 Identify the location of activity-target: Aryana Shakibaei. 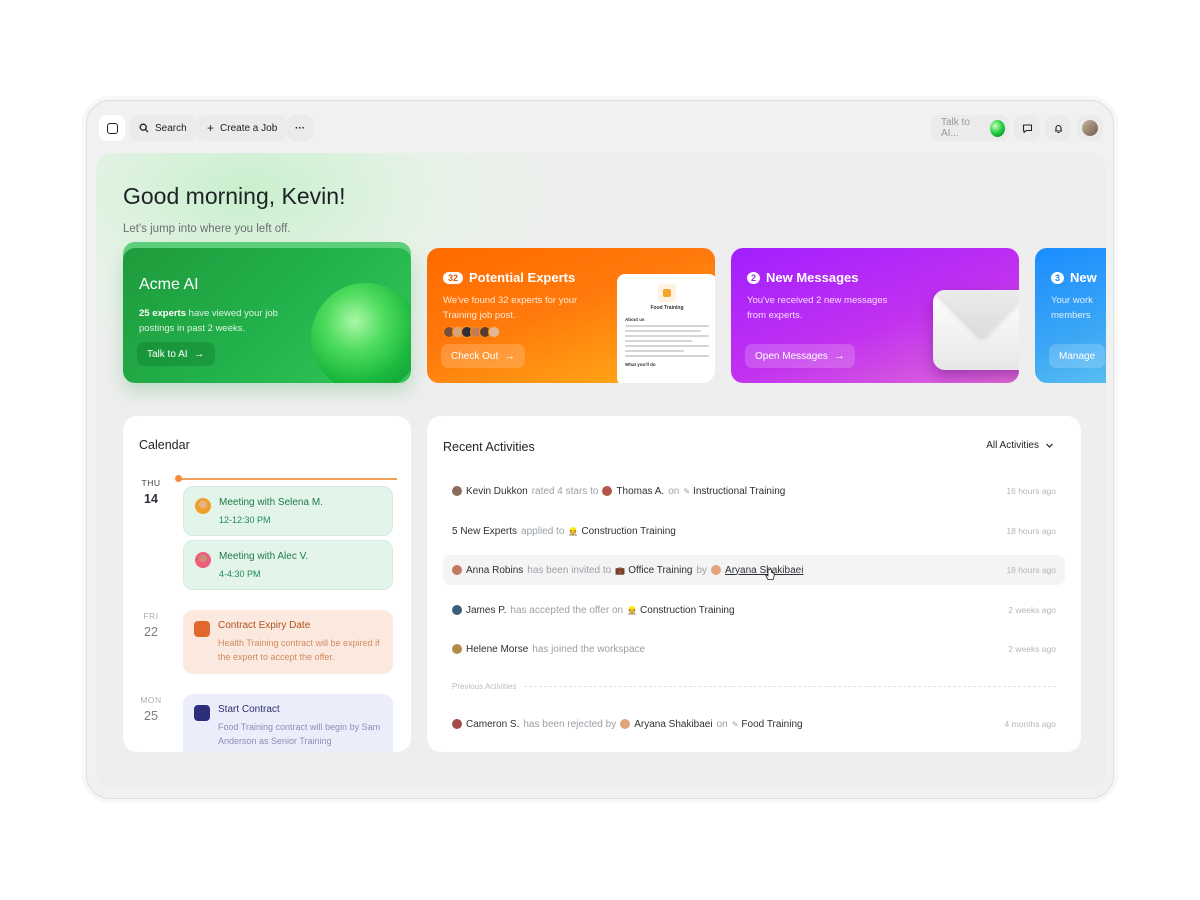
(673, 724).